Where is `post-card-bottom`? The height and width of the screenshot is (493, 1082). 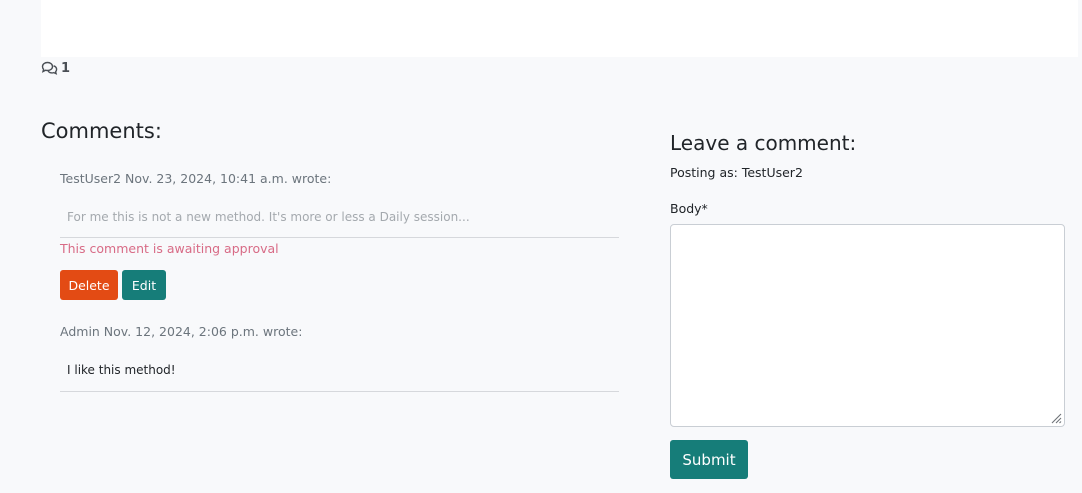
post-card-bottom is located at coordinates (559, 28).